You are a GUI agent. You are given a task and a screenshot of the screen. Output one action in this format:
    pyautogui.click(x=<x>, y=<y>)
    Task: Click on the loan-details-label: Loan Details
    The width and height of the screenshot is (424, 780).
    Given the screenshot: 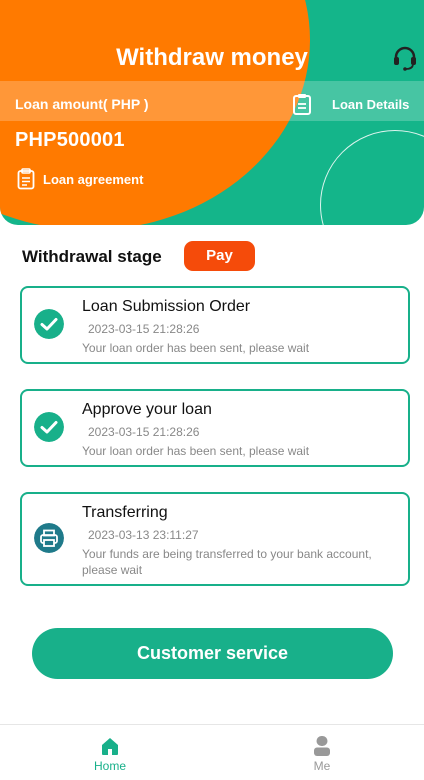 What is the action you would take?
    pyautogui.click(x=371, y=104)
    